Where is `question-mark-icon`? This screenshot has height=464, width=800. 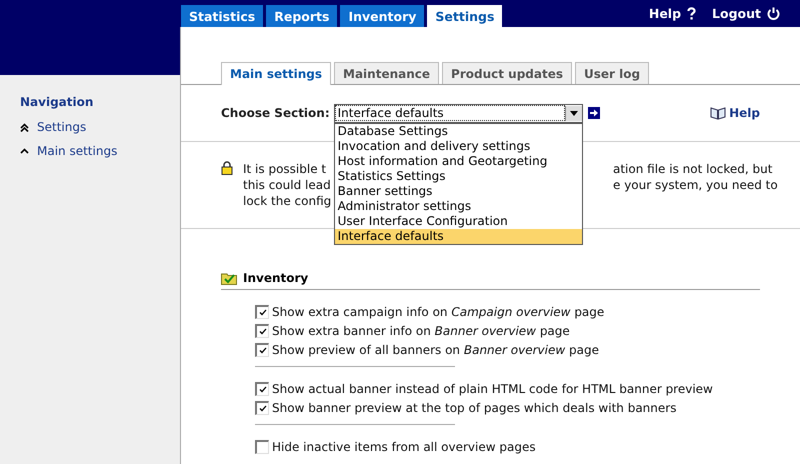 question-mark-icon is located at coordinates (691, 13).